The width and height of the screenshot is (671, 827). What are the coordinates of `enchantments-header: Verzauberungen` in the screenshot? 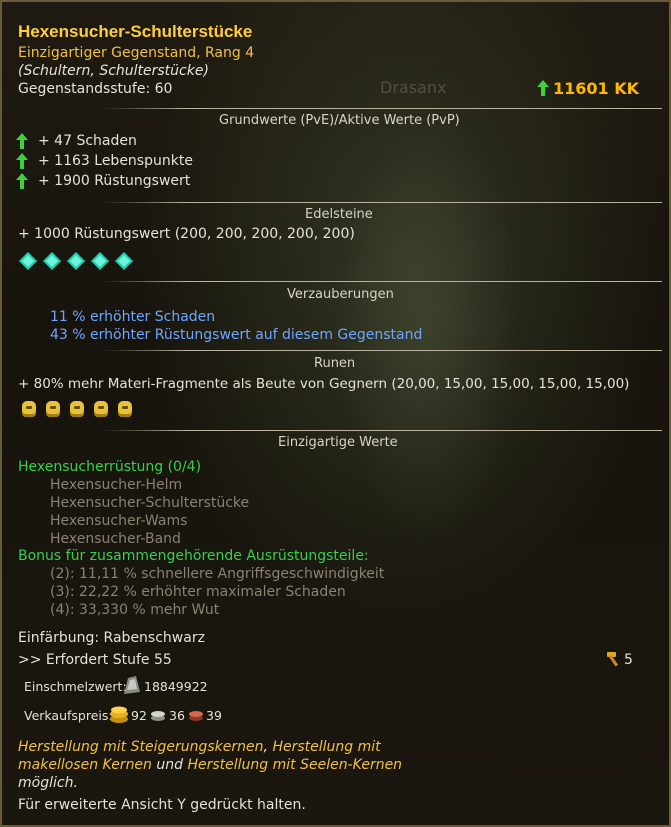 It's located at (340, 294).